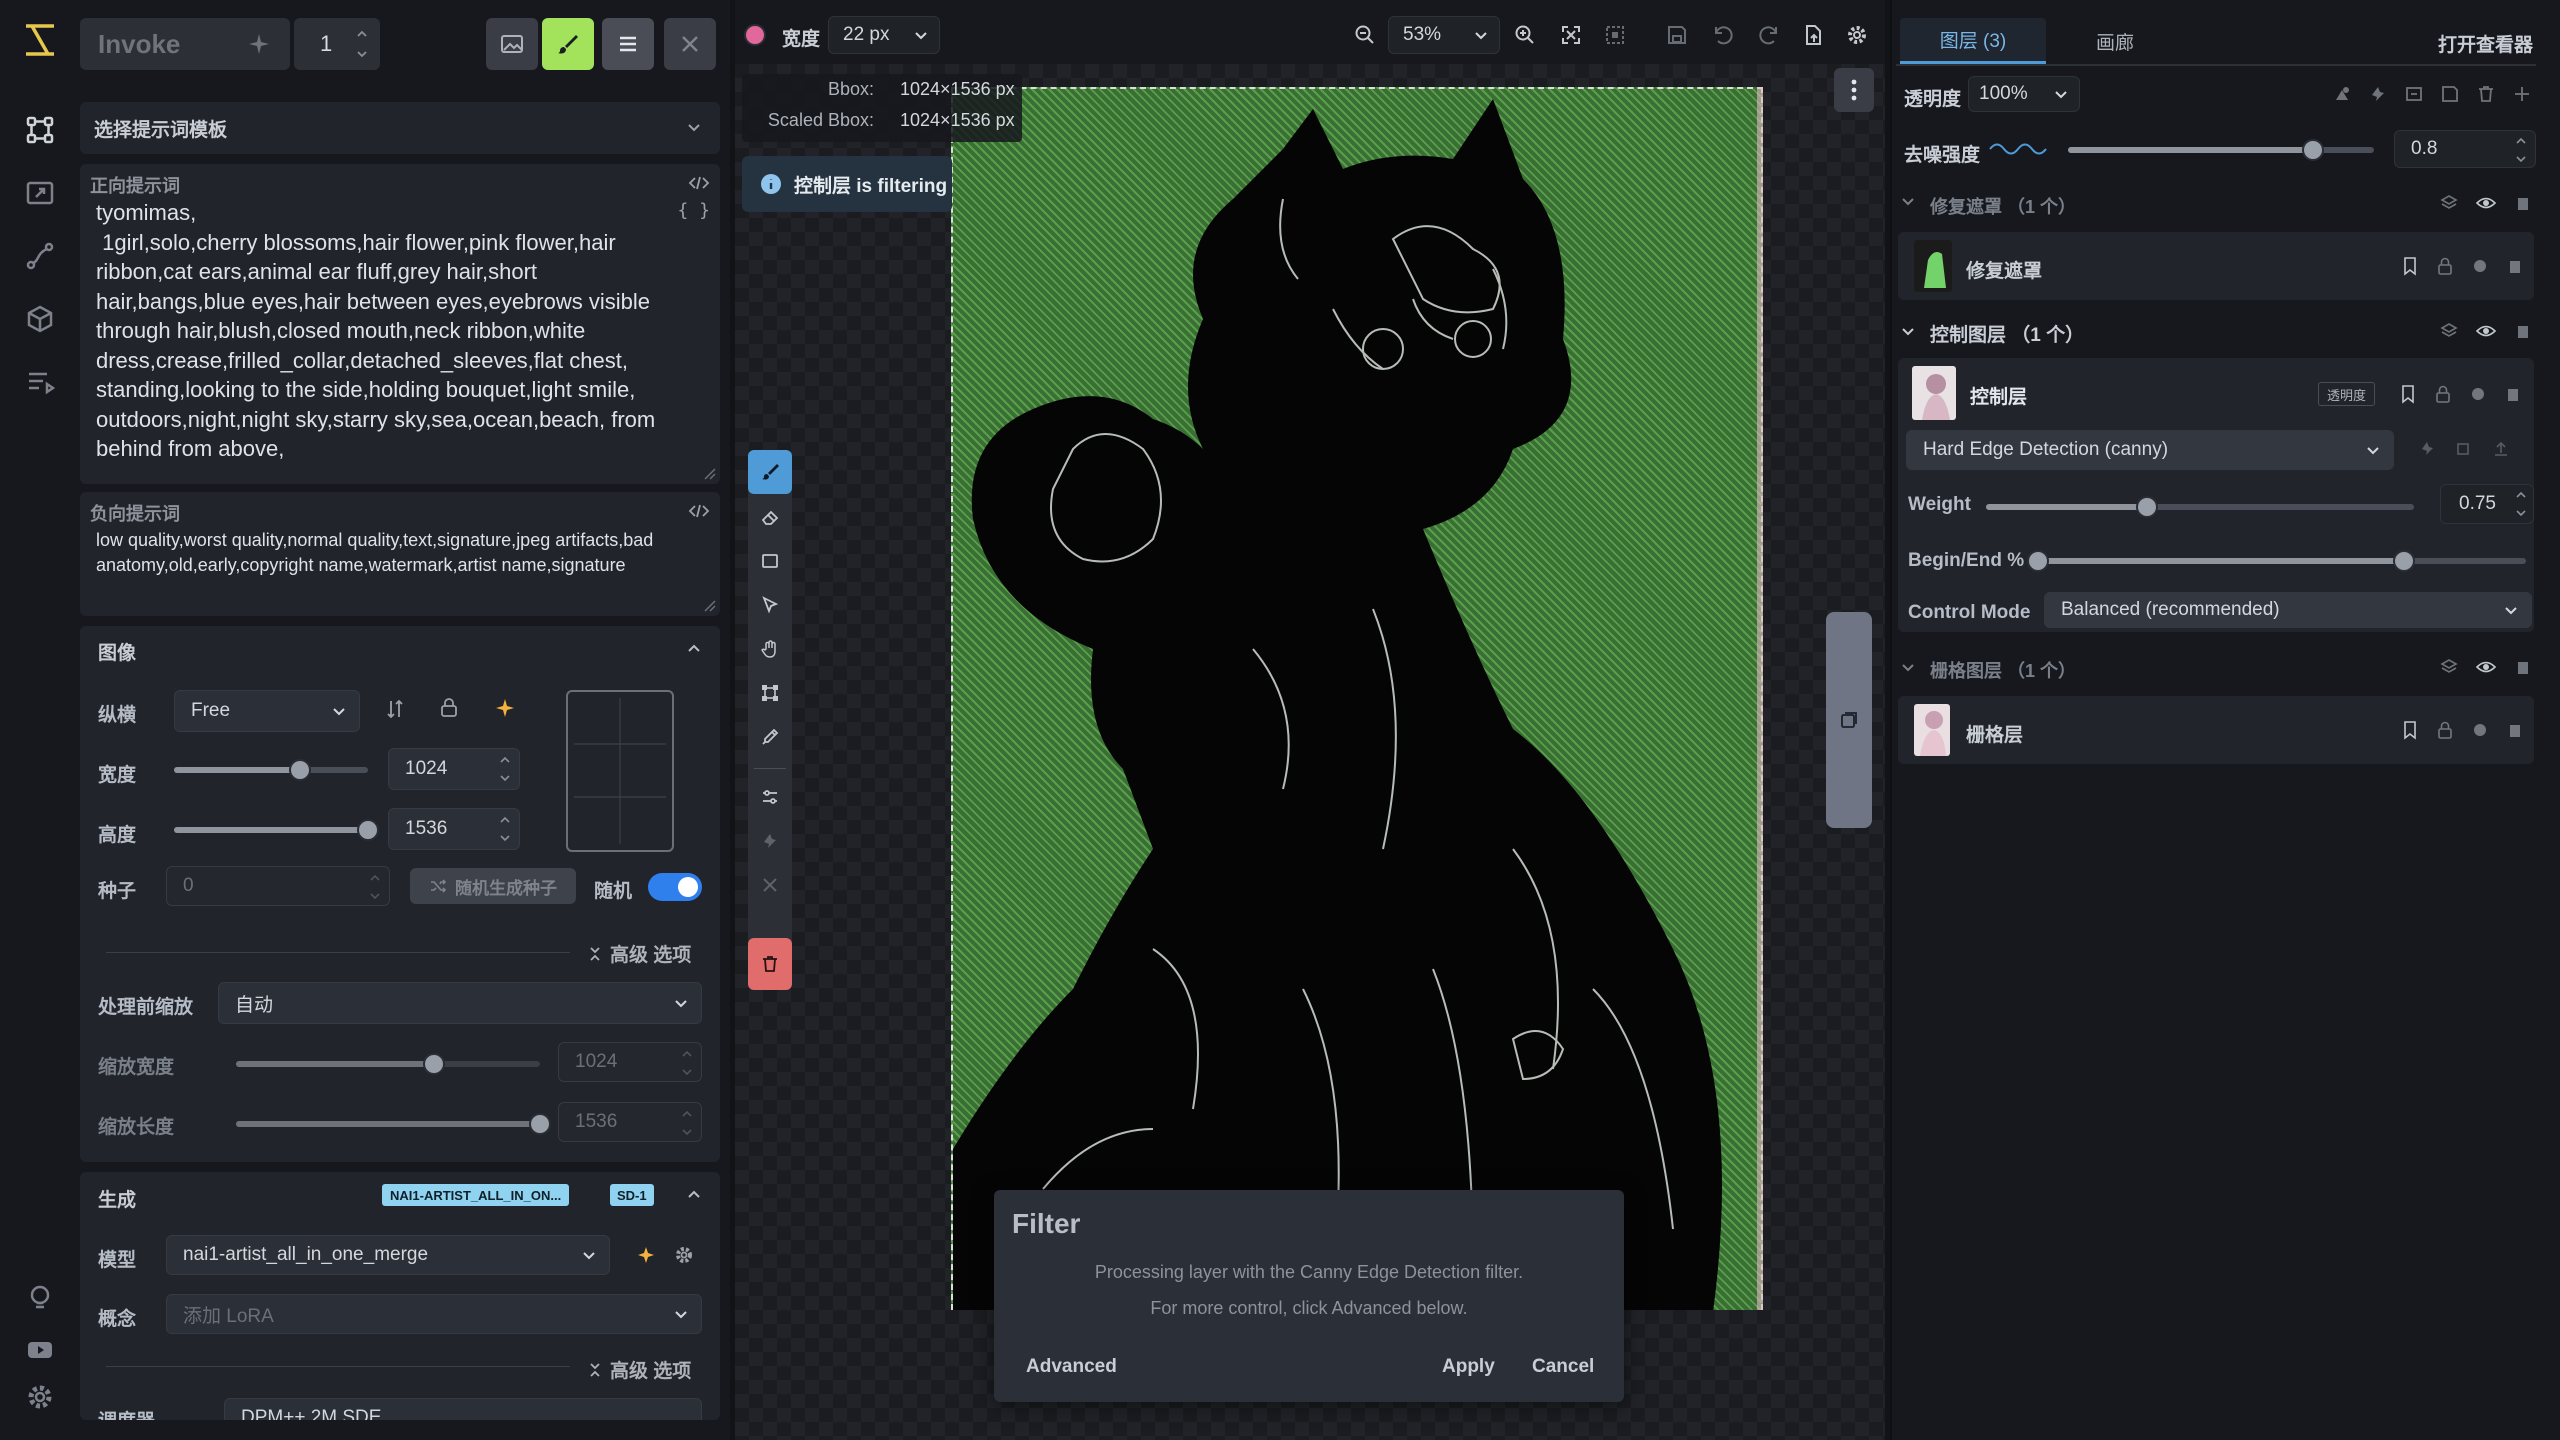 The image size is (2560, 1440). What do you see at coordinates (40, 1350) in the screenshot?
I see `video-icon` at bounding box center [40, 1350].